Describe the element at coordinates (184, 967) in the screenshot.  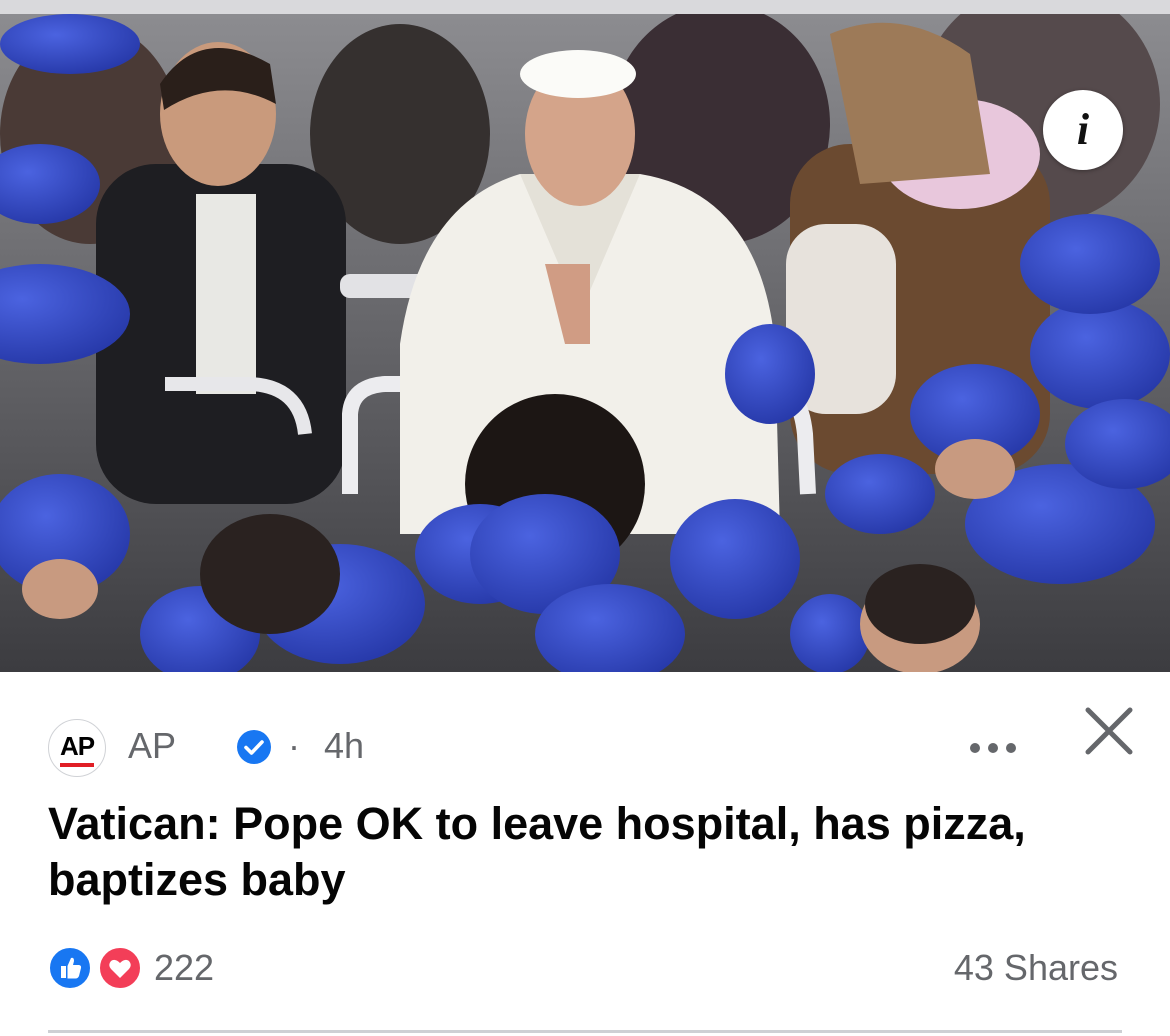
I see `reaction-count: 222` at that location.